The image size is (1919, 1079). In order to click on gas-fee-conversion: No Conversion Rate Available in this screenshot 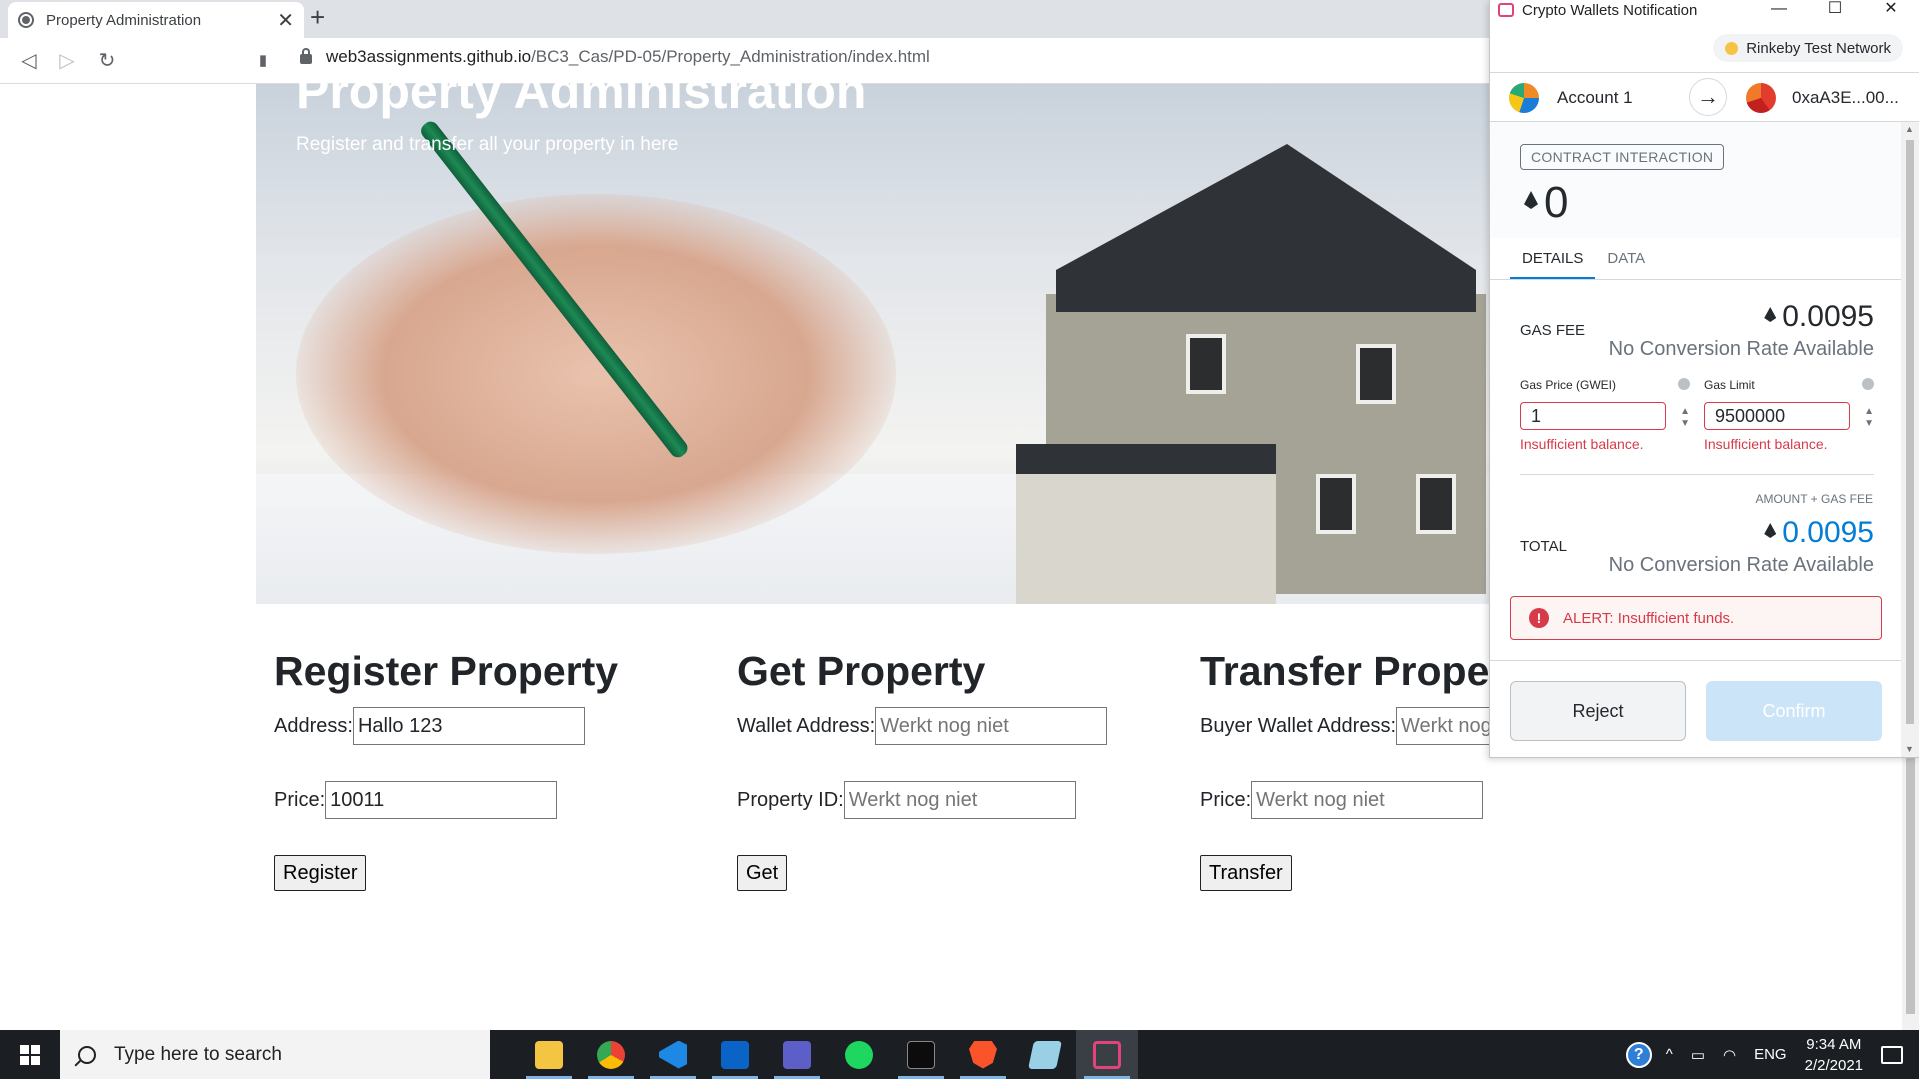, I will do `click(1741, 349)`.